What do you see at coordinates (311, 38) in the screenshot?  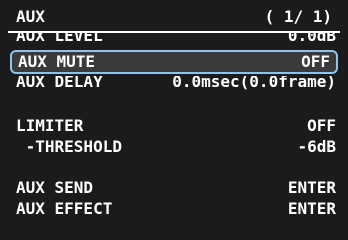 I see `menu-item-value: 0.0dB` at bounding box center [311, 38].